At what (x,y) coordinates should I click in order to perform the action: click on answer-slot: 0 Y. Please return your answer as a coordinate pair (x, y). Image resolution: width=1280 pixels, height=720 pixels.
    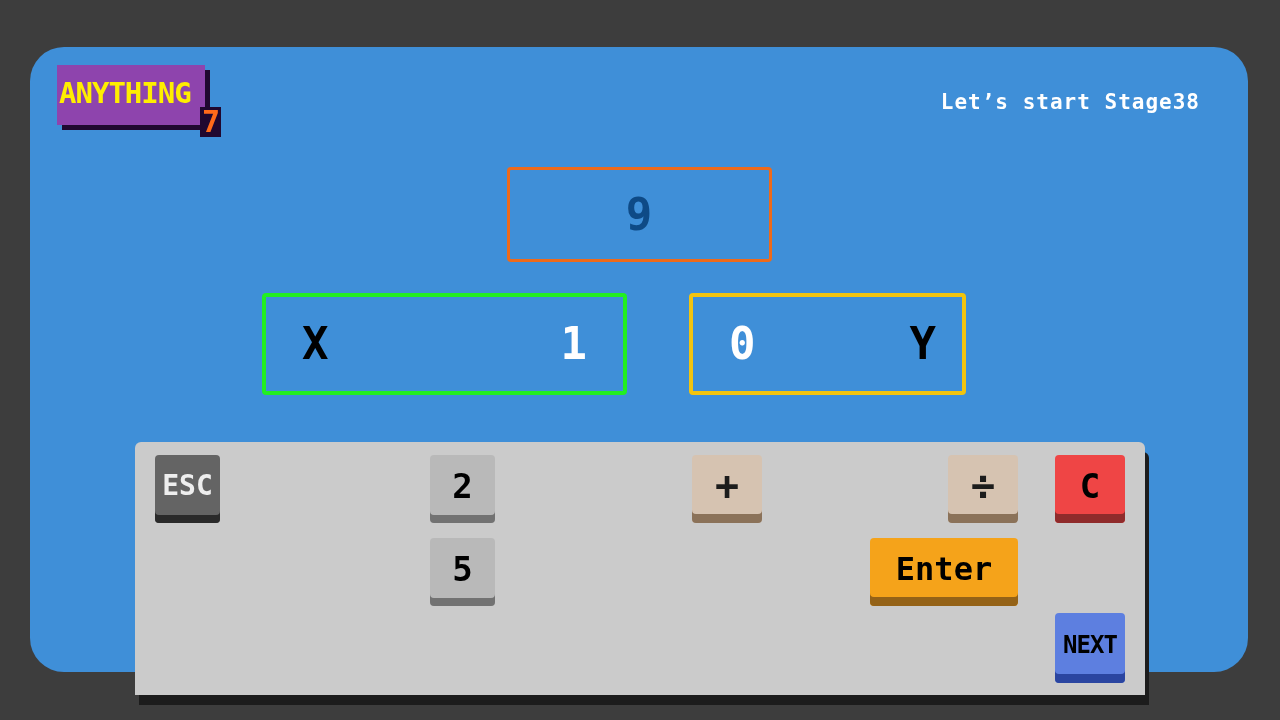
    Looking at the image, I should click on (827, 344).